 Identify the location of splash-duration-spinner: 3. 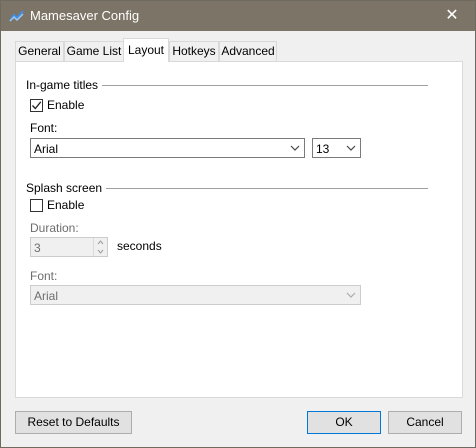
(69, 247).